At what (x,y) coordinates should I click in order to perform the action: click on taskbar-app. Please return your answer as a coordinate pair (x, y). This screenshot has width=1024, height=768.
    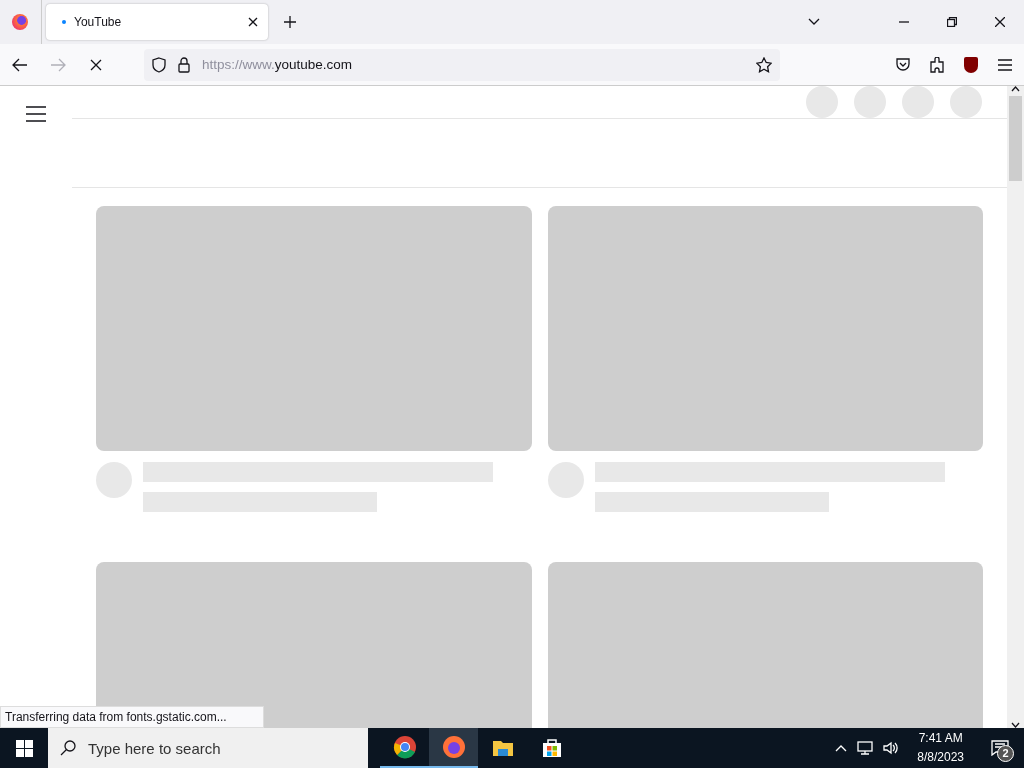
    Looking at the image, I should click on (453, 748).